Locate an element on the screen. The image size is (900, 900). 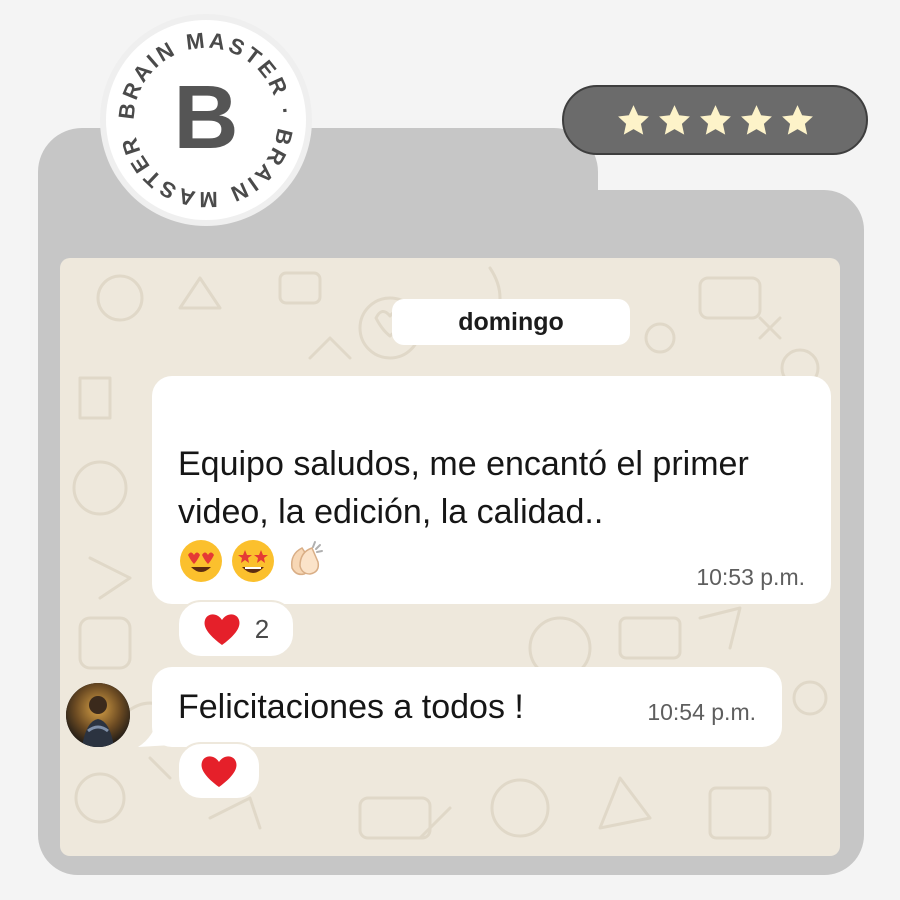
sender-avatar is located at coordinates (98, 715).